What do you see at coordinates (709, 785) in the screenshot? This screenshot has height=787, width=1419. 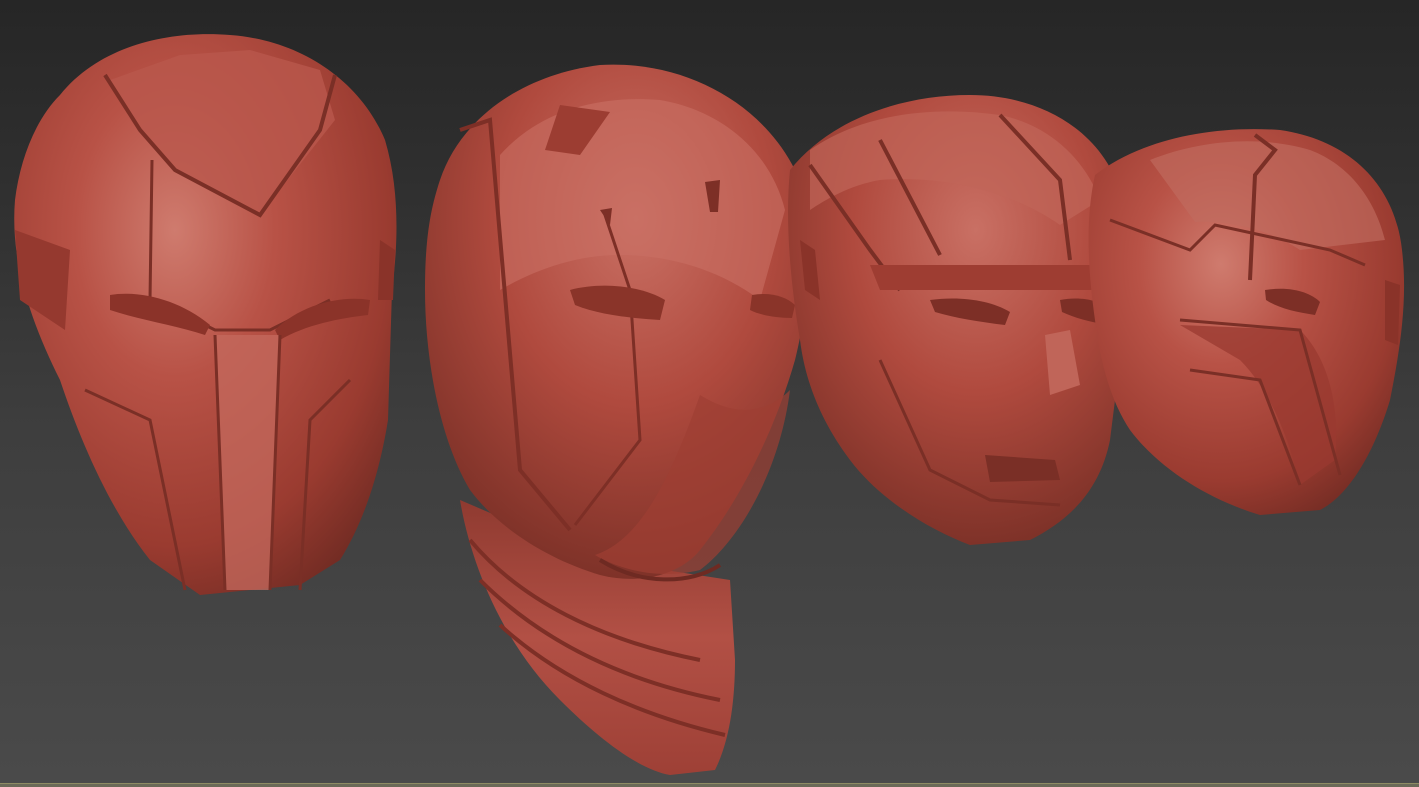 I see `status-bar` at bounding box center [709, 785].